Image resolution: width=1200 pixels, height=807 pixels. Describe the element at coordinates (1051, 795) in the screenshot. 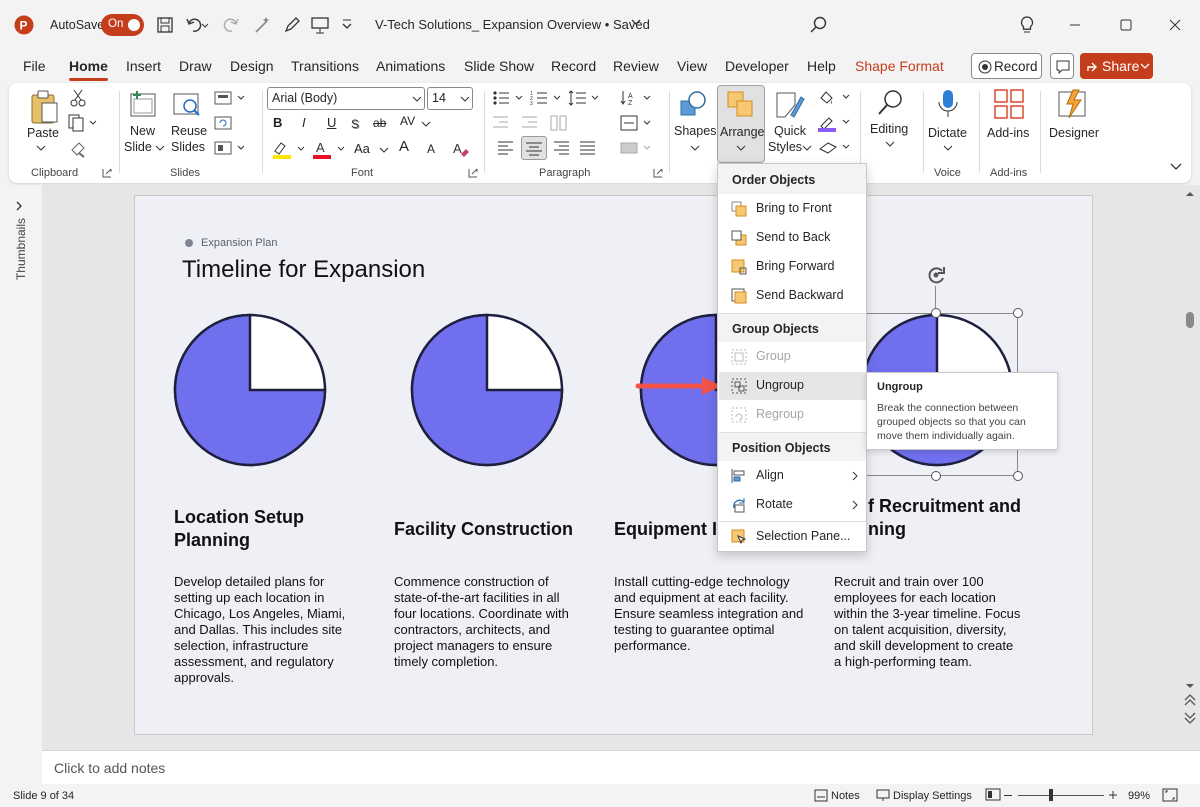

I see `zoom-slider-thumb` at that location.